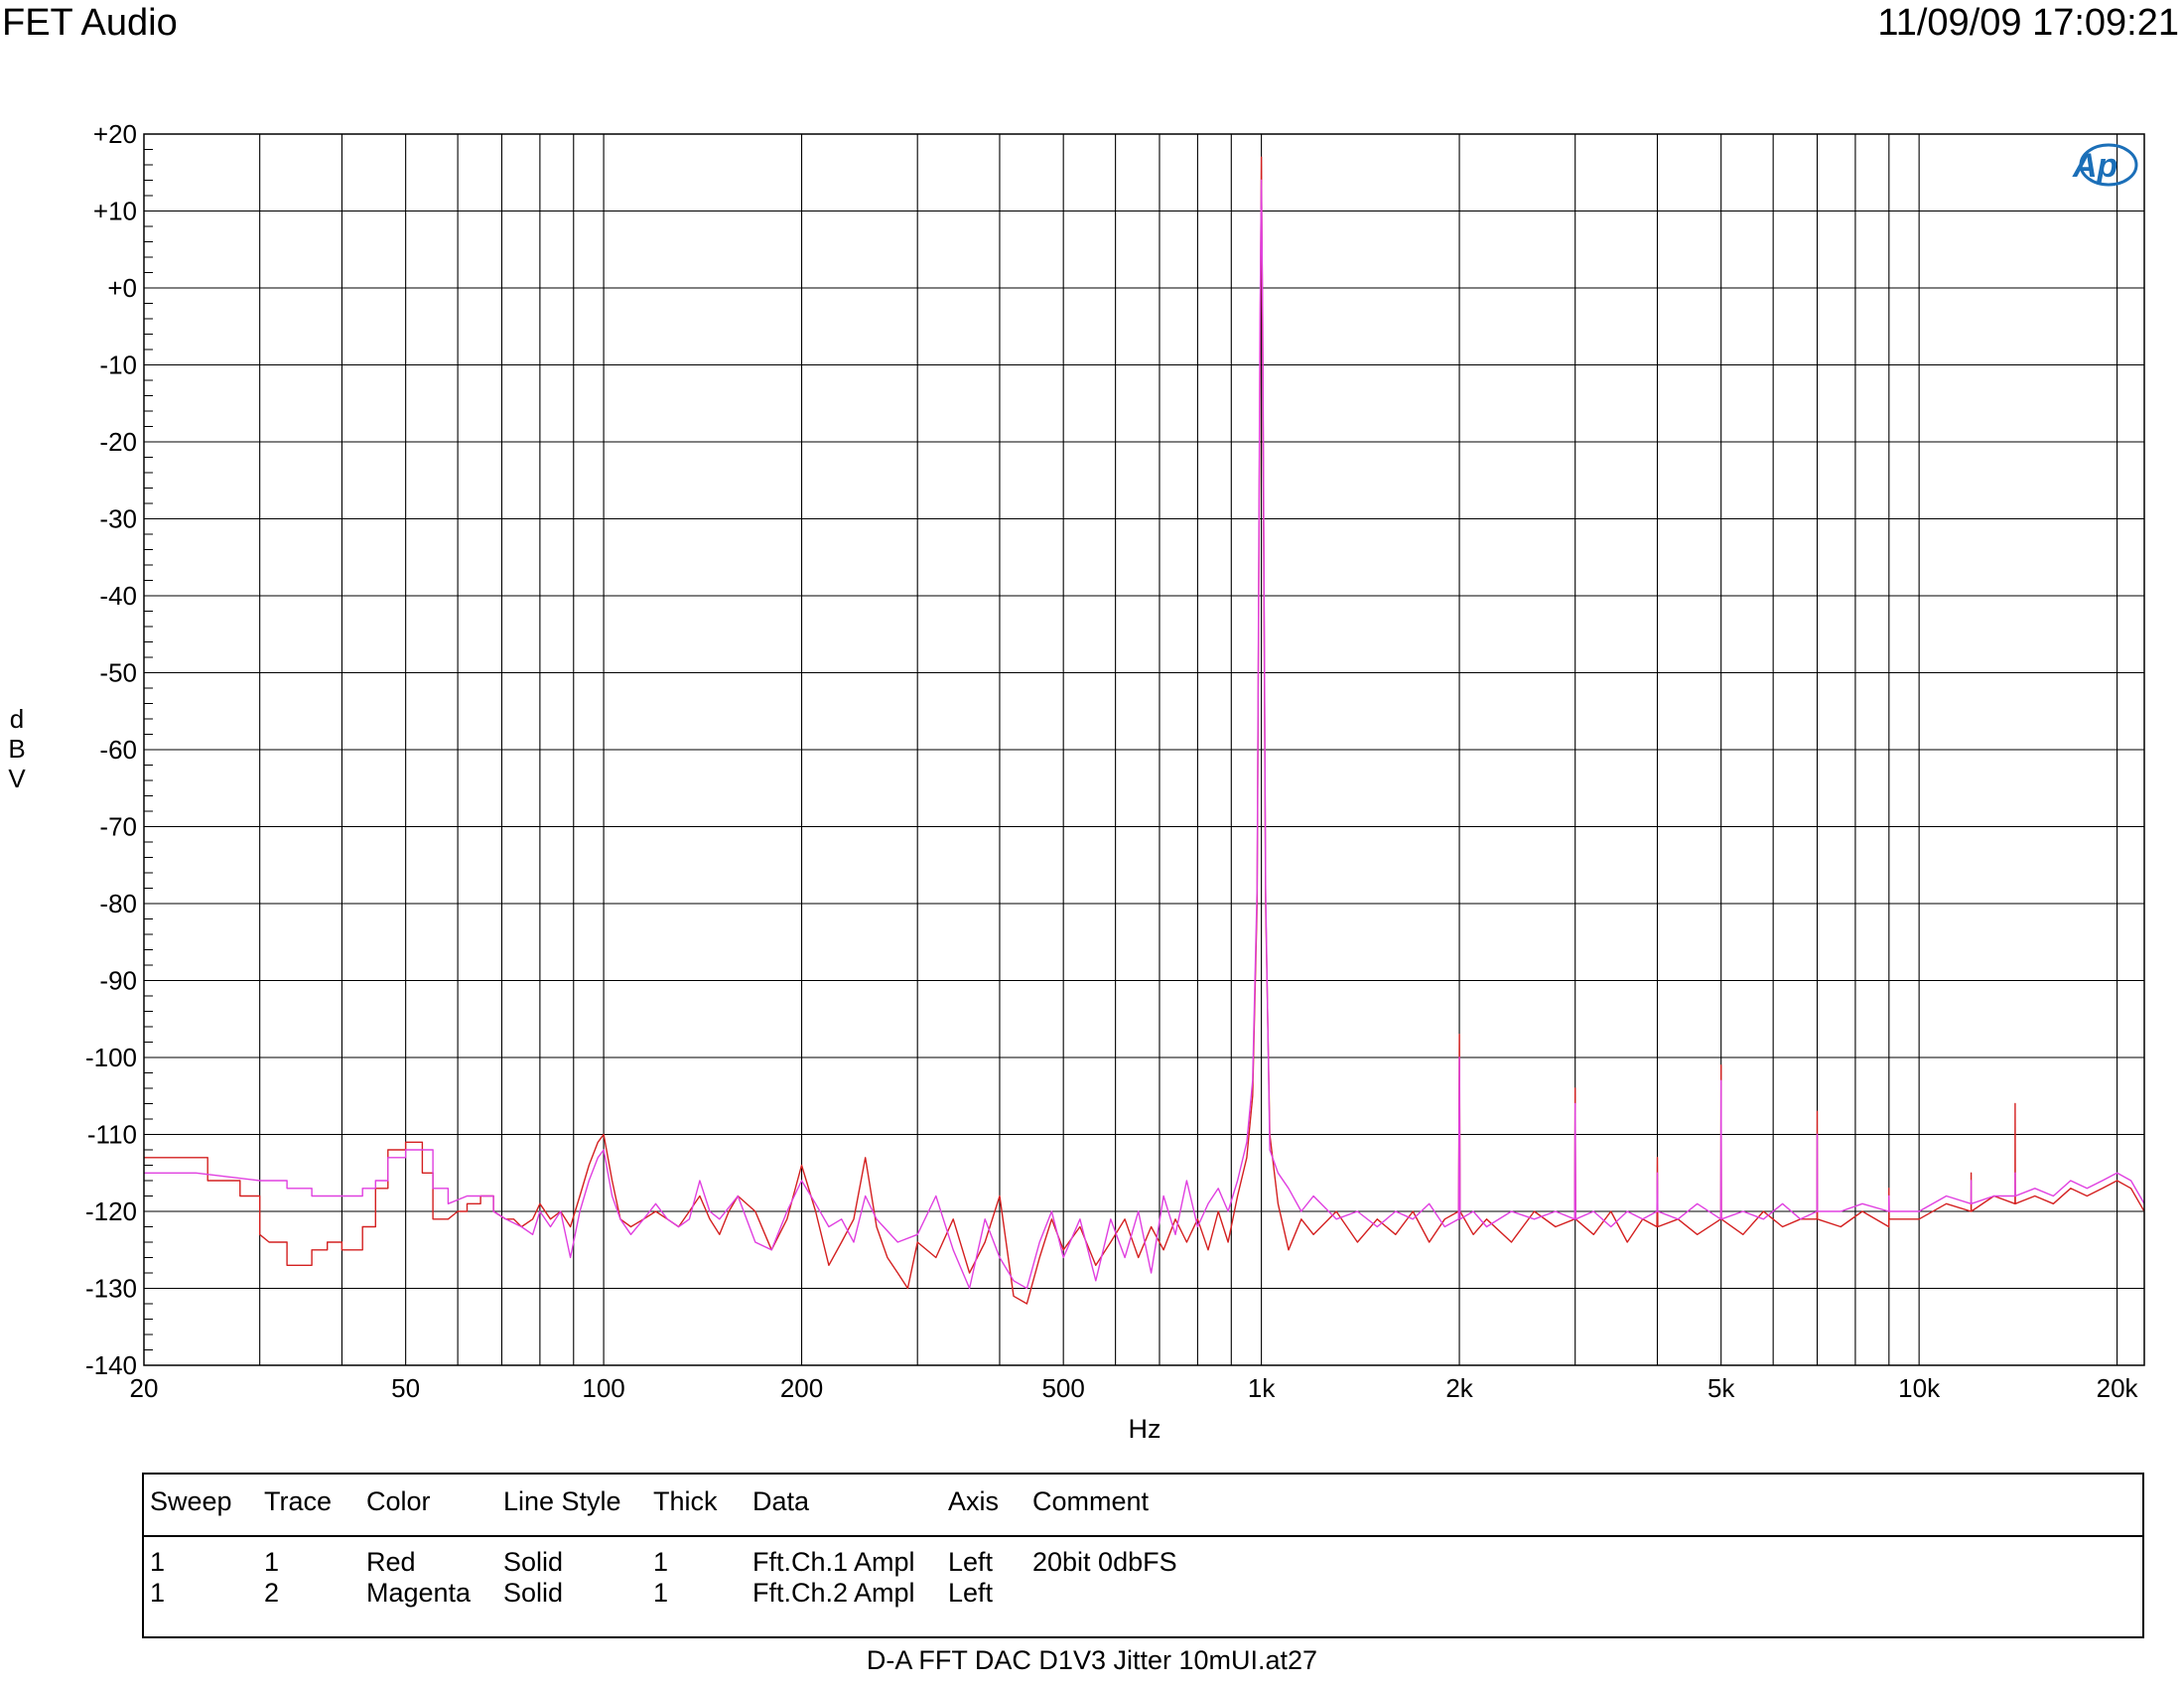  Describe the element at coordinates (1092, 1660) in the screenshot. I see `file-title: D-A FFT DAC D1V3 Jitter 10mUI.at27` at that location.